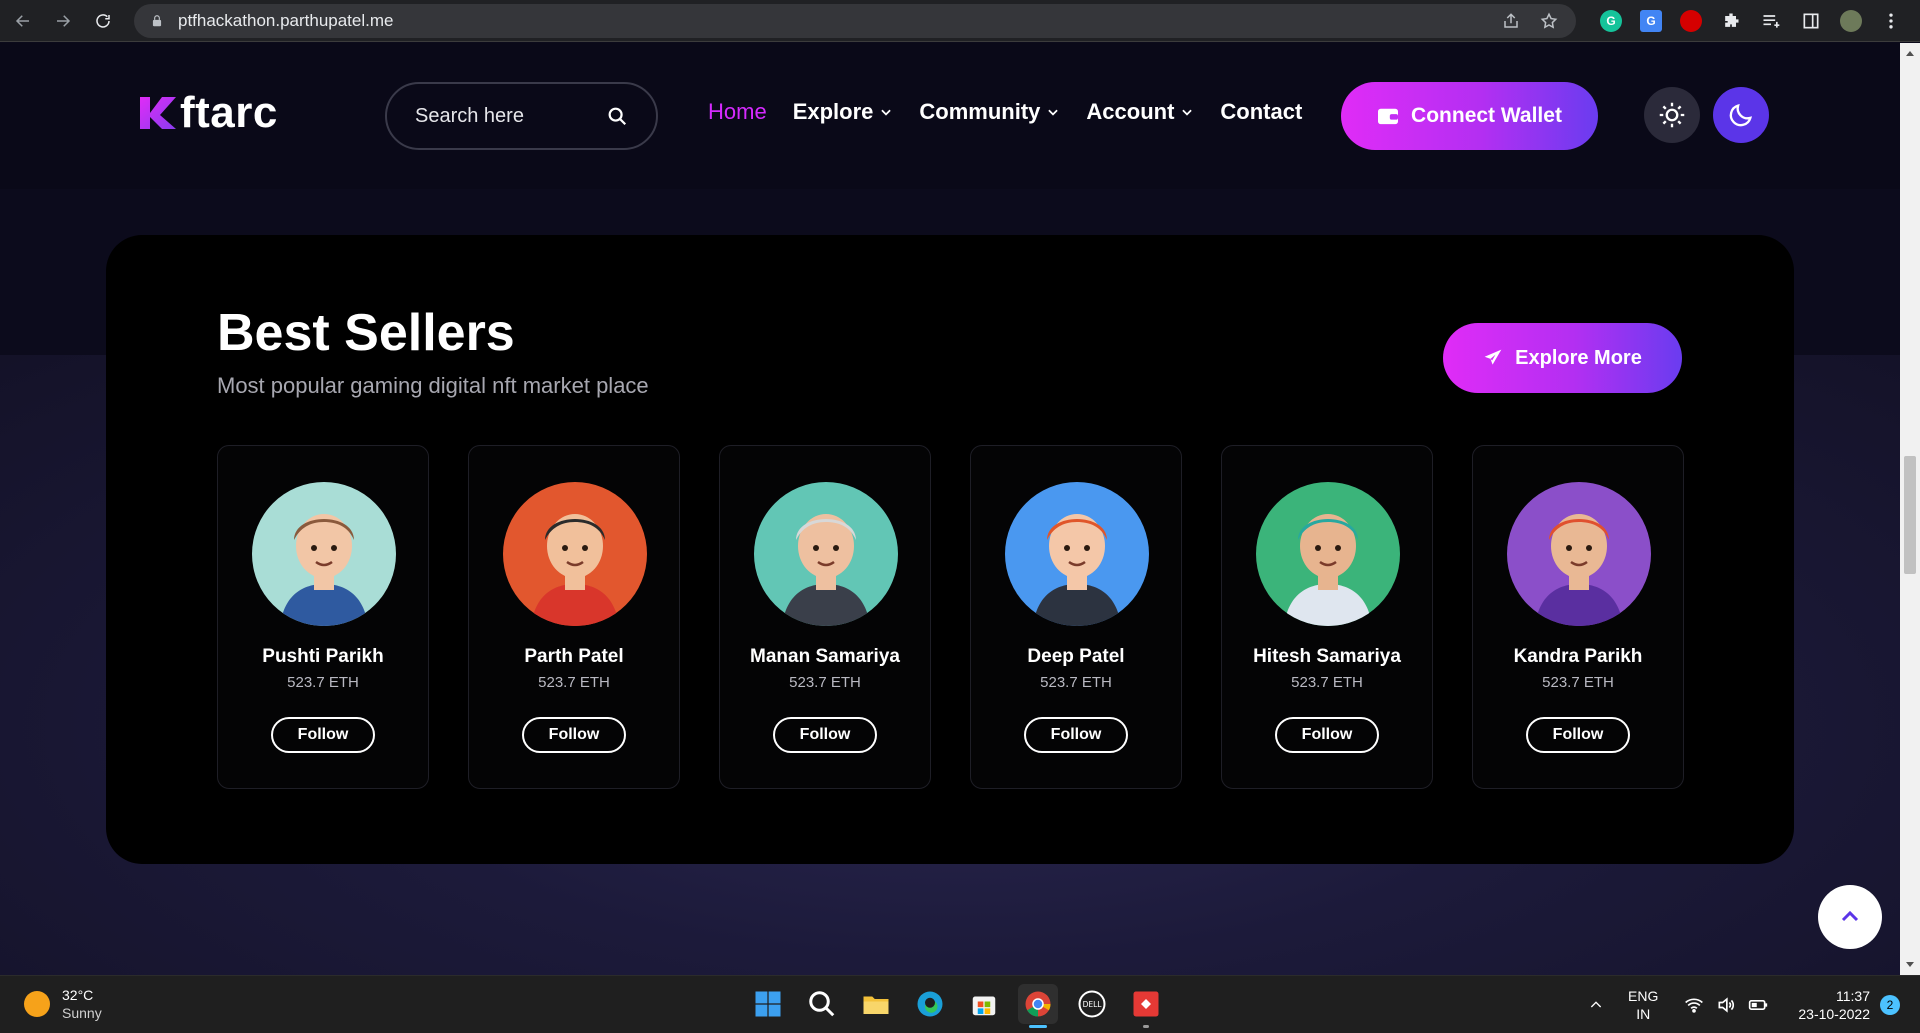  Describe the element at coordinates (1146, 1006) in the screenshot. I see `anydesk-icon` at that location.